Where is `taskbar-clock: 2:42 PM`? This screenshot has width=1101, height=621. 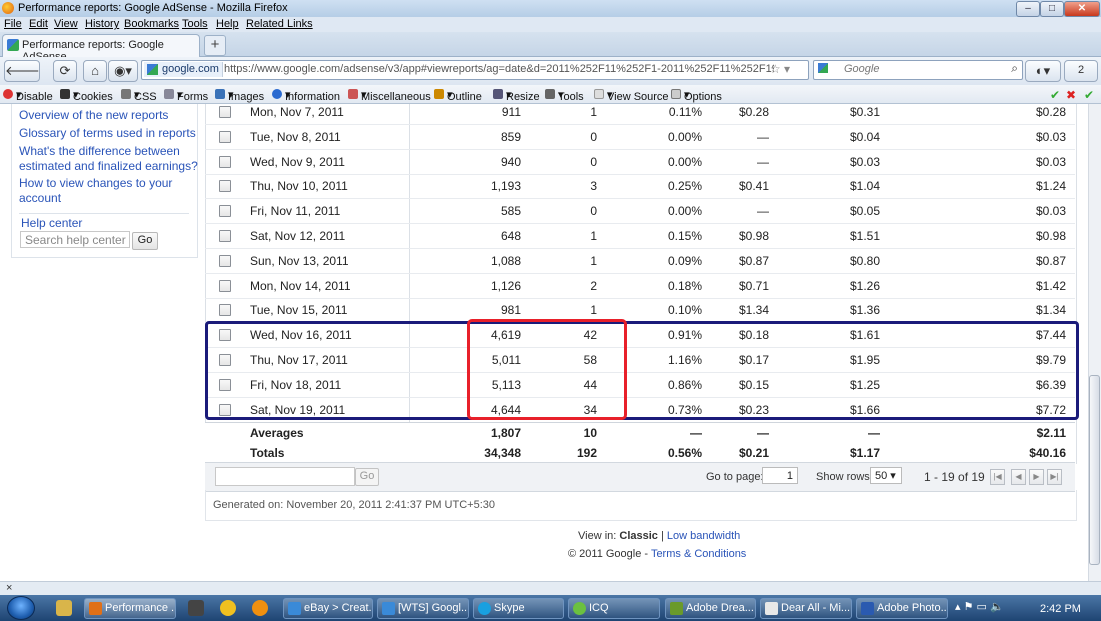
taskbar-clock: 2:42 PM is located at coordinates (1060, 609).